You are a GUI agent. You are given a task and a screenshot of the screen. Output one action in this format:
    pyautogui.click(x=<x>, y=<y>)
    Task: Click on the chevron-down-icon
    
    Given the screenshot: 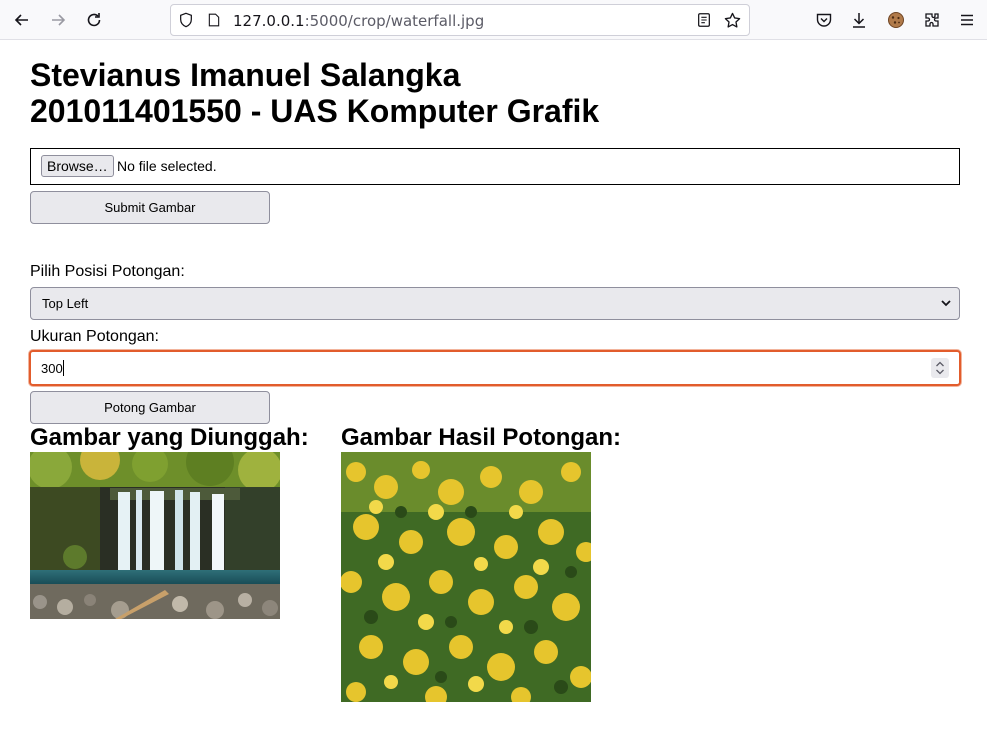 What is the action you would take?
    pyautogui.click(x=946, y=303)
    